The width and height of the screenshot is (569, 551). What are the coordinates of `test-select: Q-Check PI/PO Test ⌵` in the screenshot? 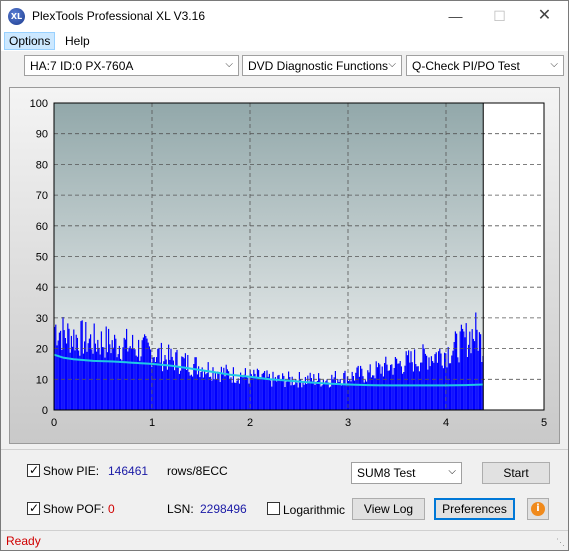 It's located at (485, 65).